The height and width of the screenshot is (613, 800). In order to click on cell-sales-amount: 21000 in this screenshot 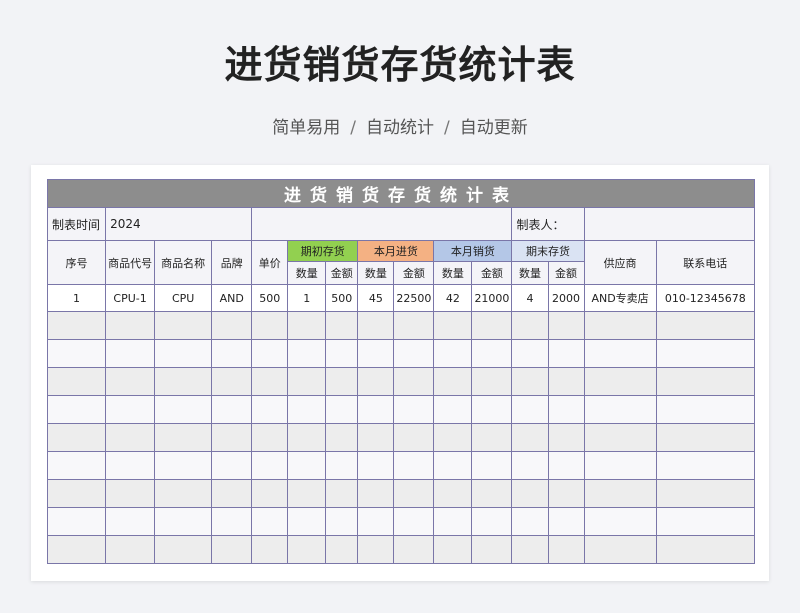, I will do `click(492, 298)`.